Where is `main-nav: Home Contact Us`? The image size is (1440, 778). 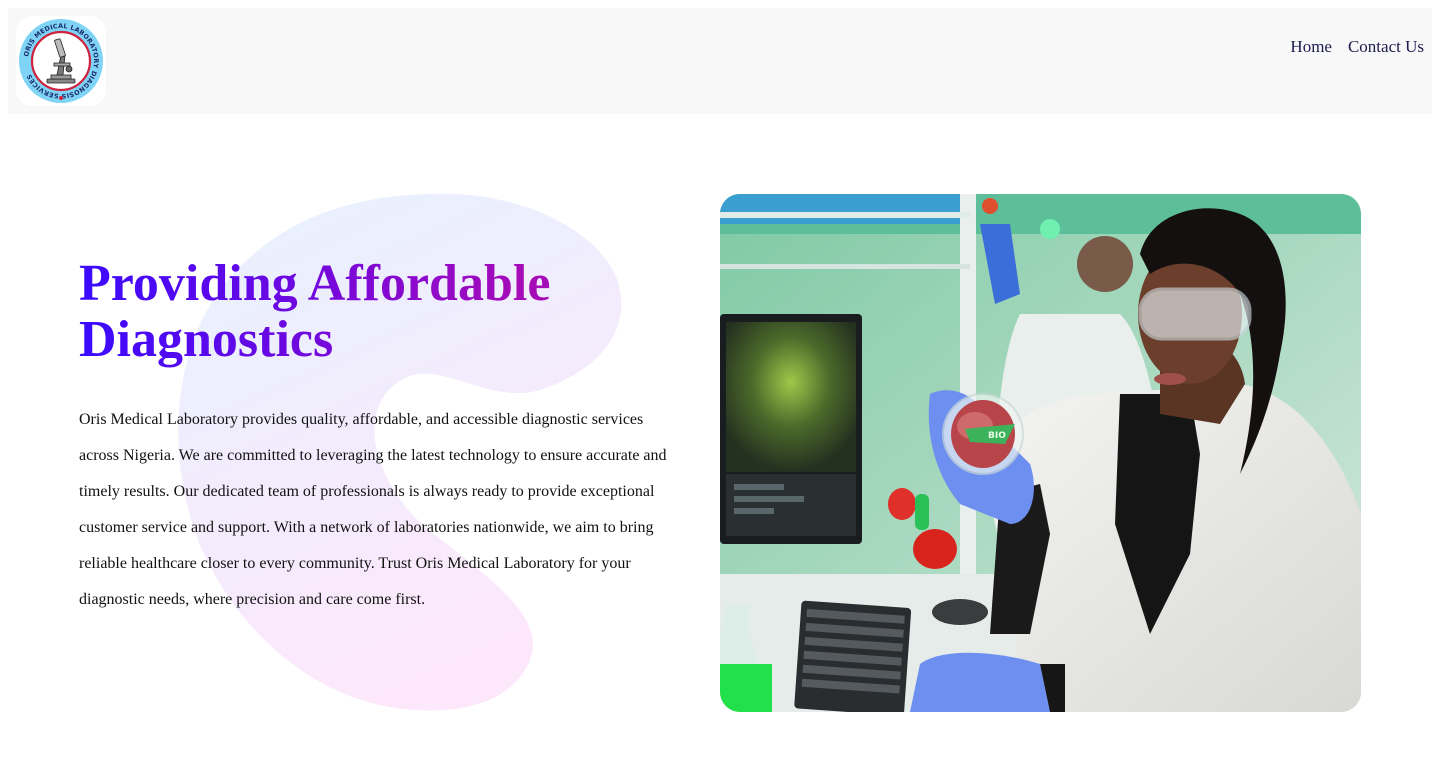
main-nav: Home Contact Us is located at coordinates (1357, 47).